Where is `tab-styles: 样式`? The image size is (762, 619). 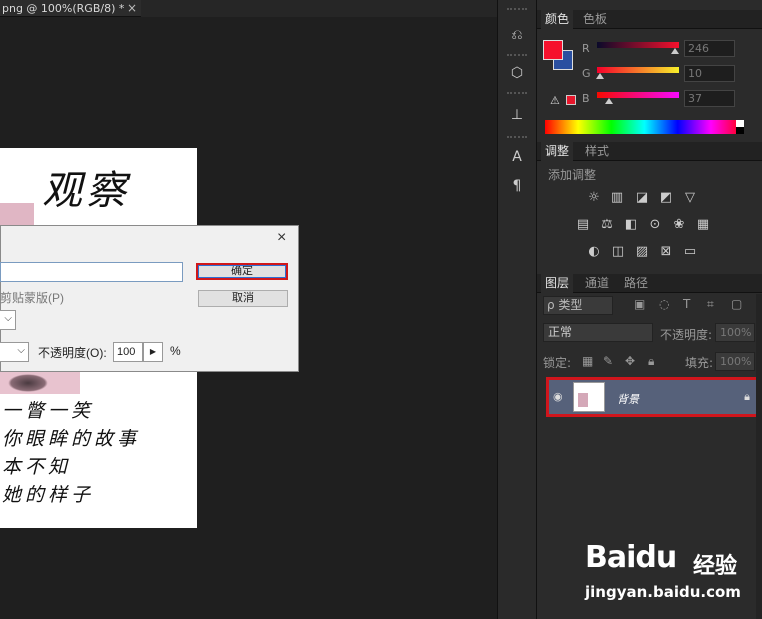 tab-styles: 样式 is located at coordinates (597, 151).